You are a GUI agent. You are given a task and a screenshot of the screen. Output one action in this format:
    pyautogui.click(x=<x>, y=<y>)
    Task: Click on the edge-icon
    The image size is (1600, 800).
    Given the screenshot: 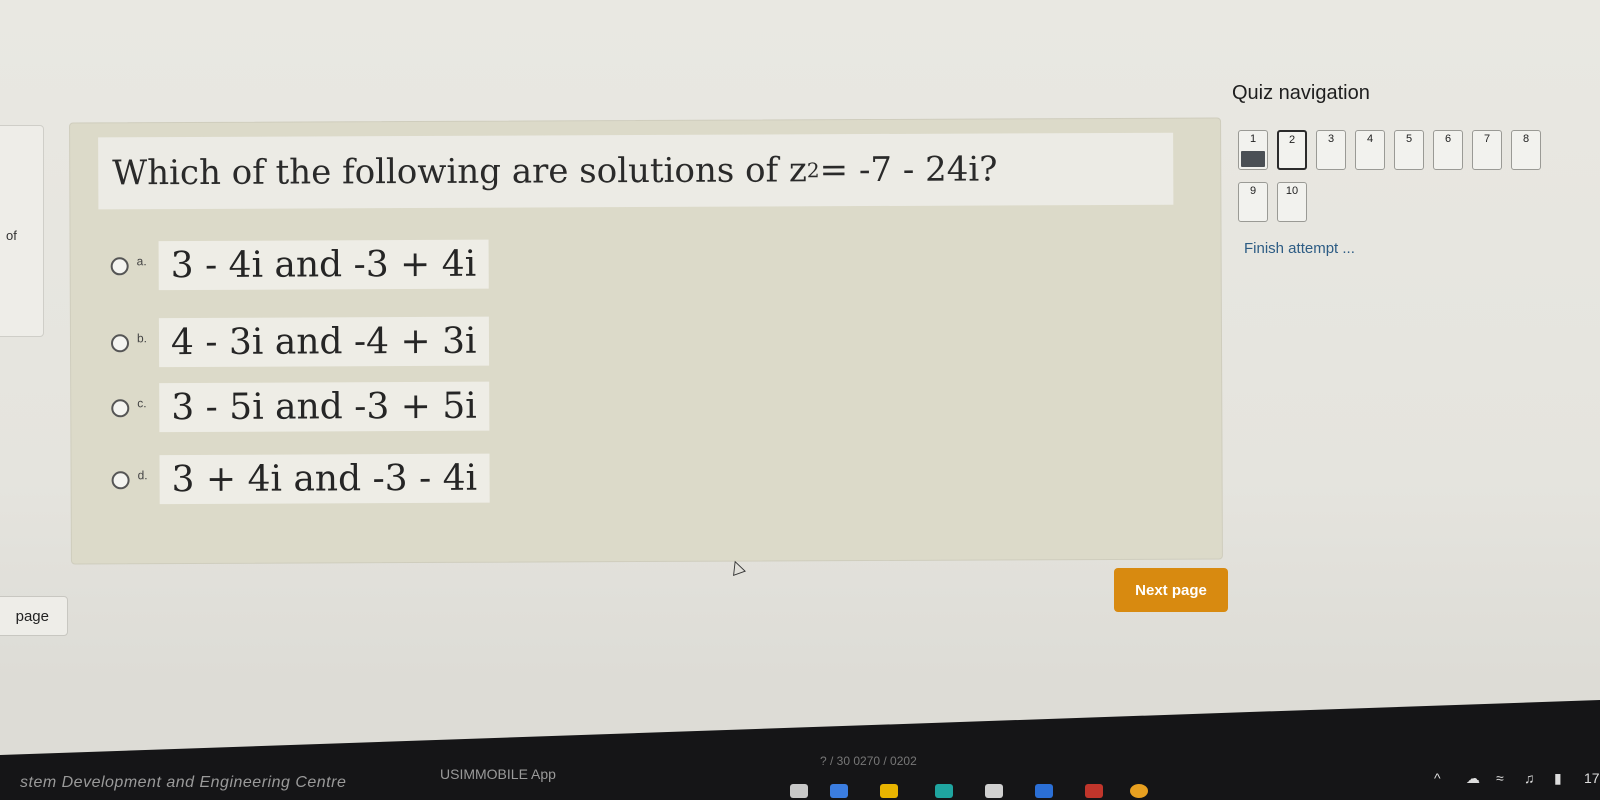 What is the action you would take?
    pyautogui.click(x=839, y=791)
    